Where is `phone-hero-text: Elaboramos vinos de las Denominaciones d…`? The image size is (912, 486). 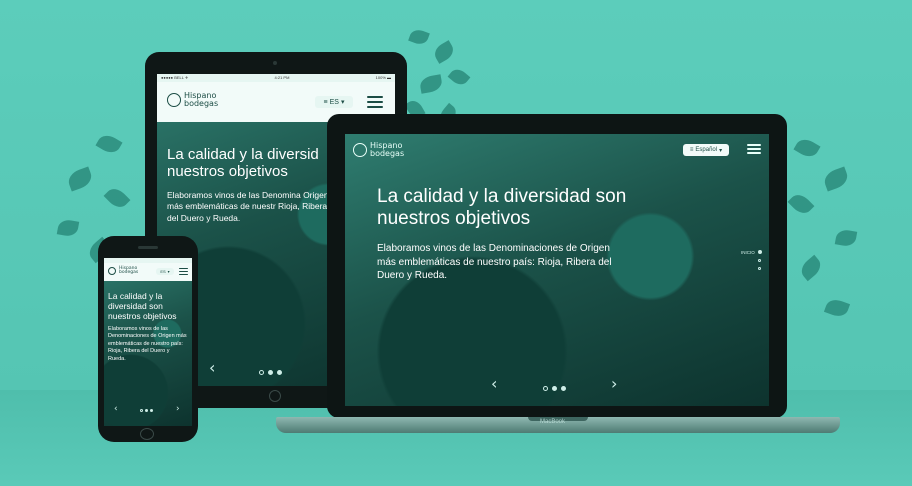 phone-hero-text: Elaboramos vinos de las Denominaciones d… is located at coordinates (147, 344).